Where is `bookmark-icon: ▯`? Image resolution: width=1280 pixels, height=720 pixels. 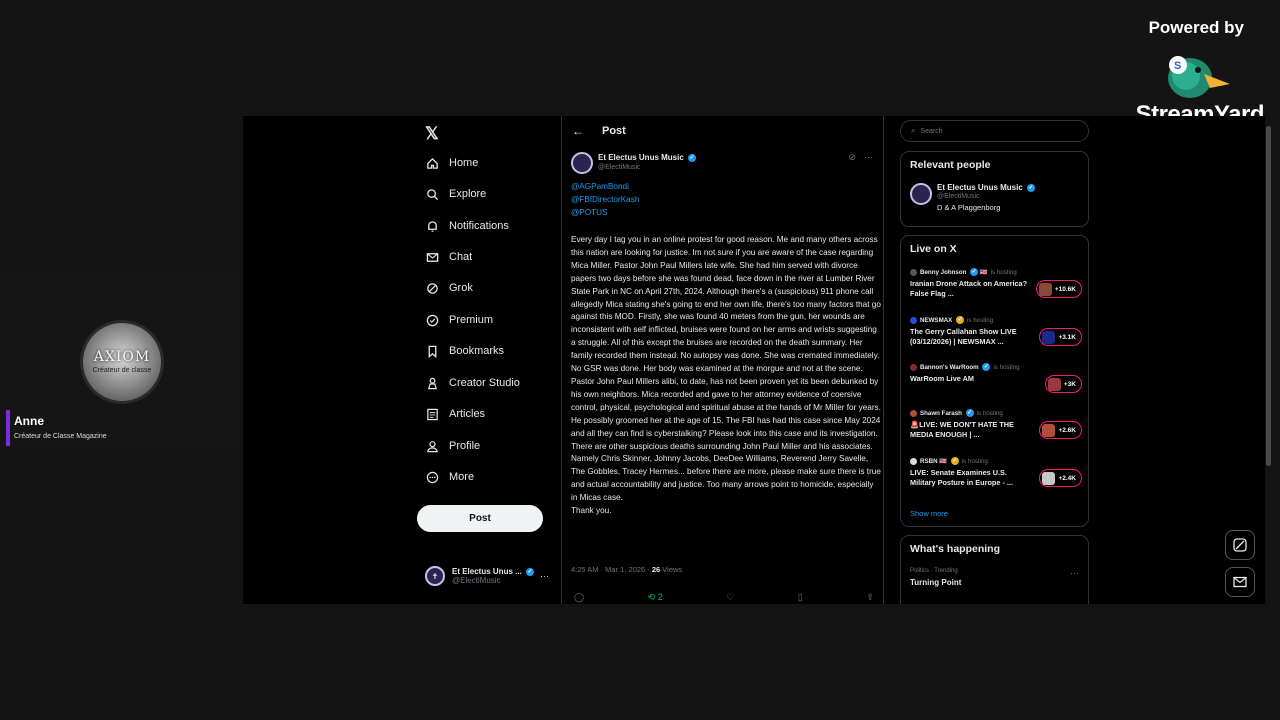
bookmark-icon: ▯ is located at coordinates (800, 597).